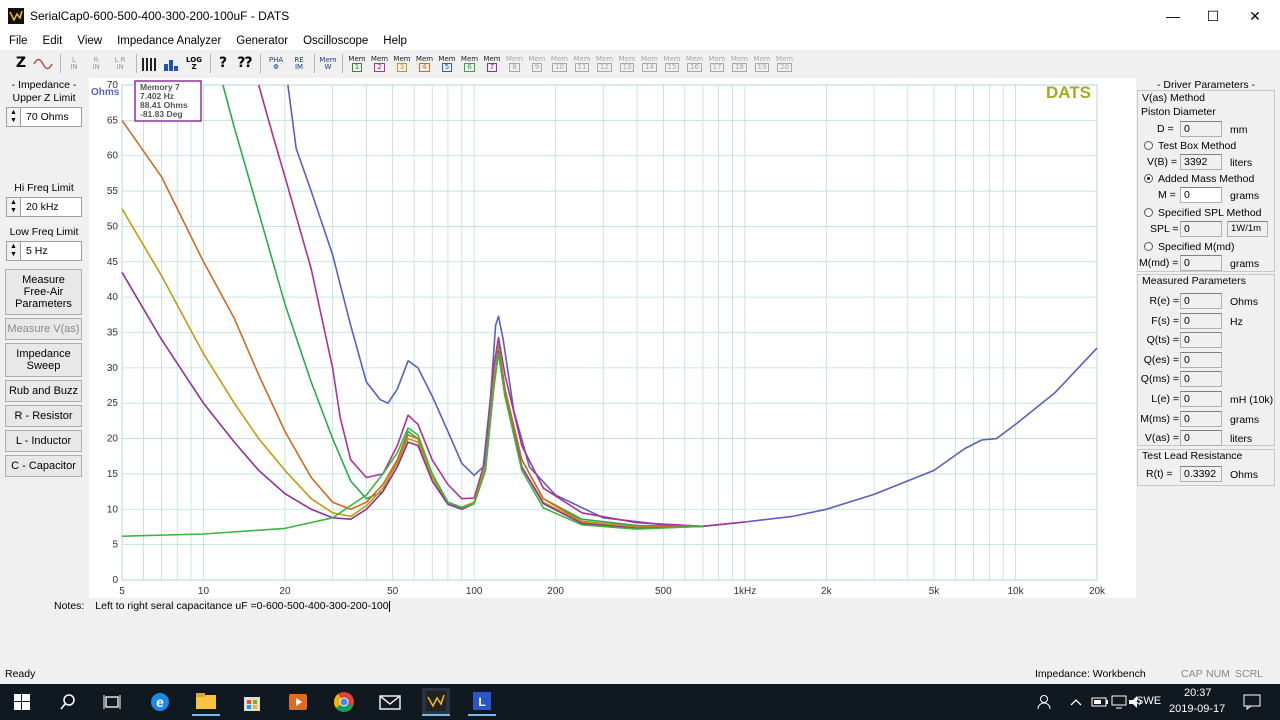 This screenshot has width=1280, height=720. What do you see at coordinates (1198, 693) in the screenshot?
I see `taskbar-time: 20:37` at bounding box center [1198, 693].